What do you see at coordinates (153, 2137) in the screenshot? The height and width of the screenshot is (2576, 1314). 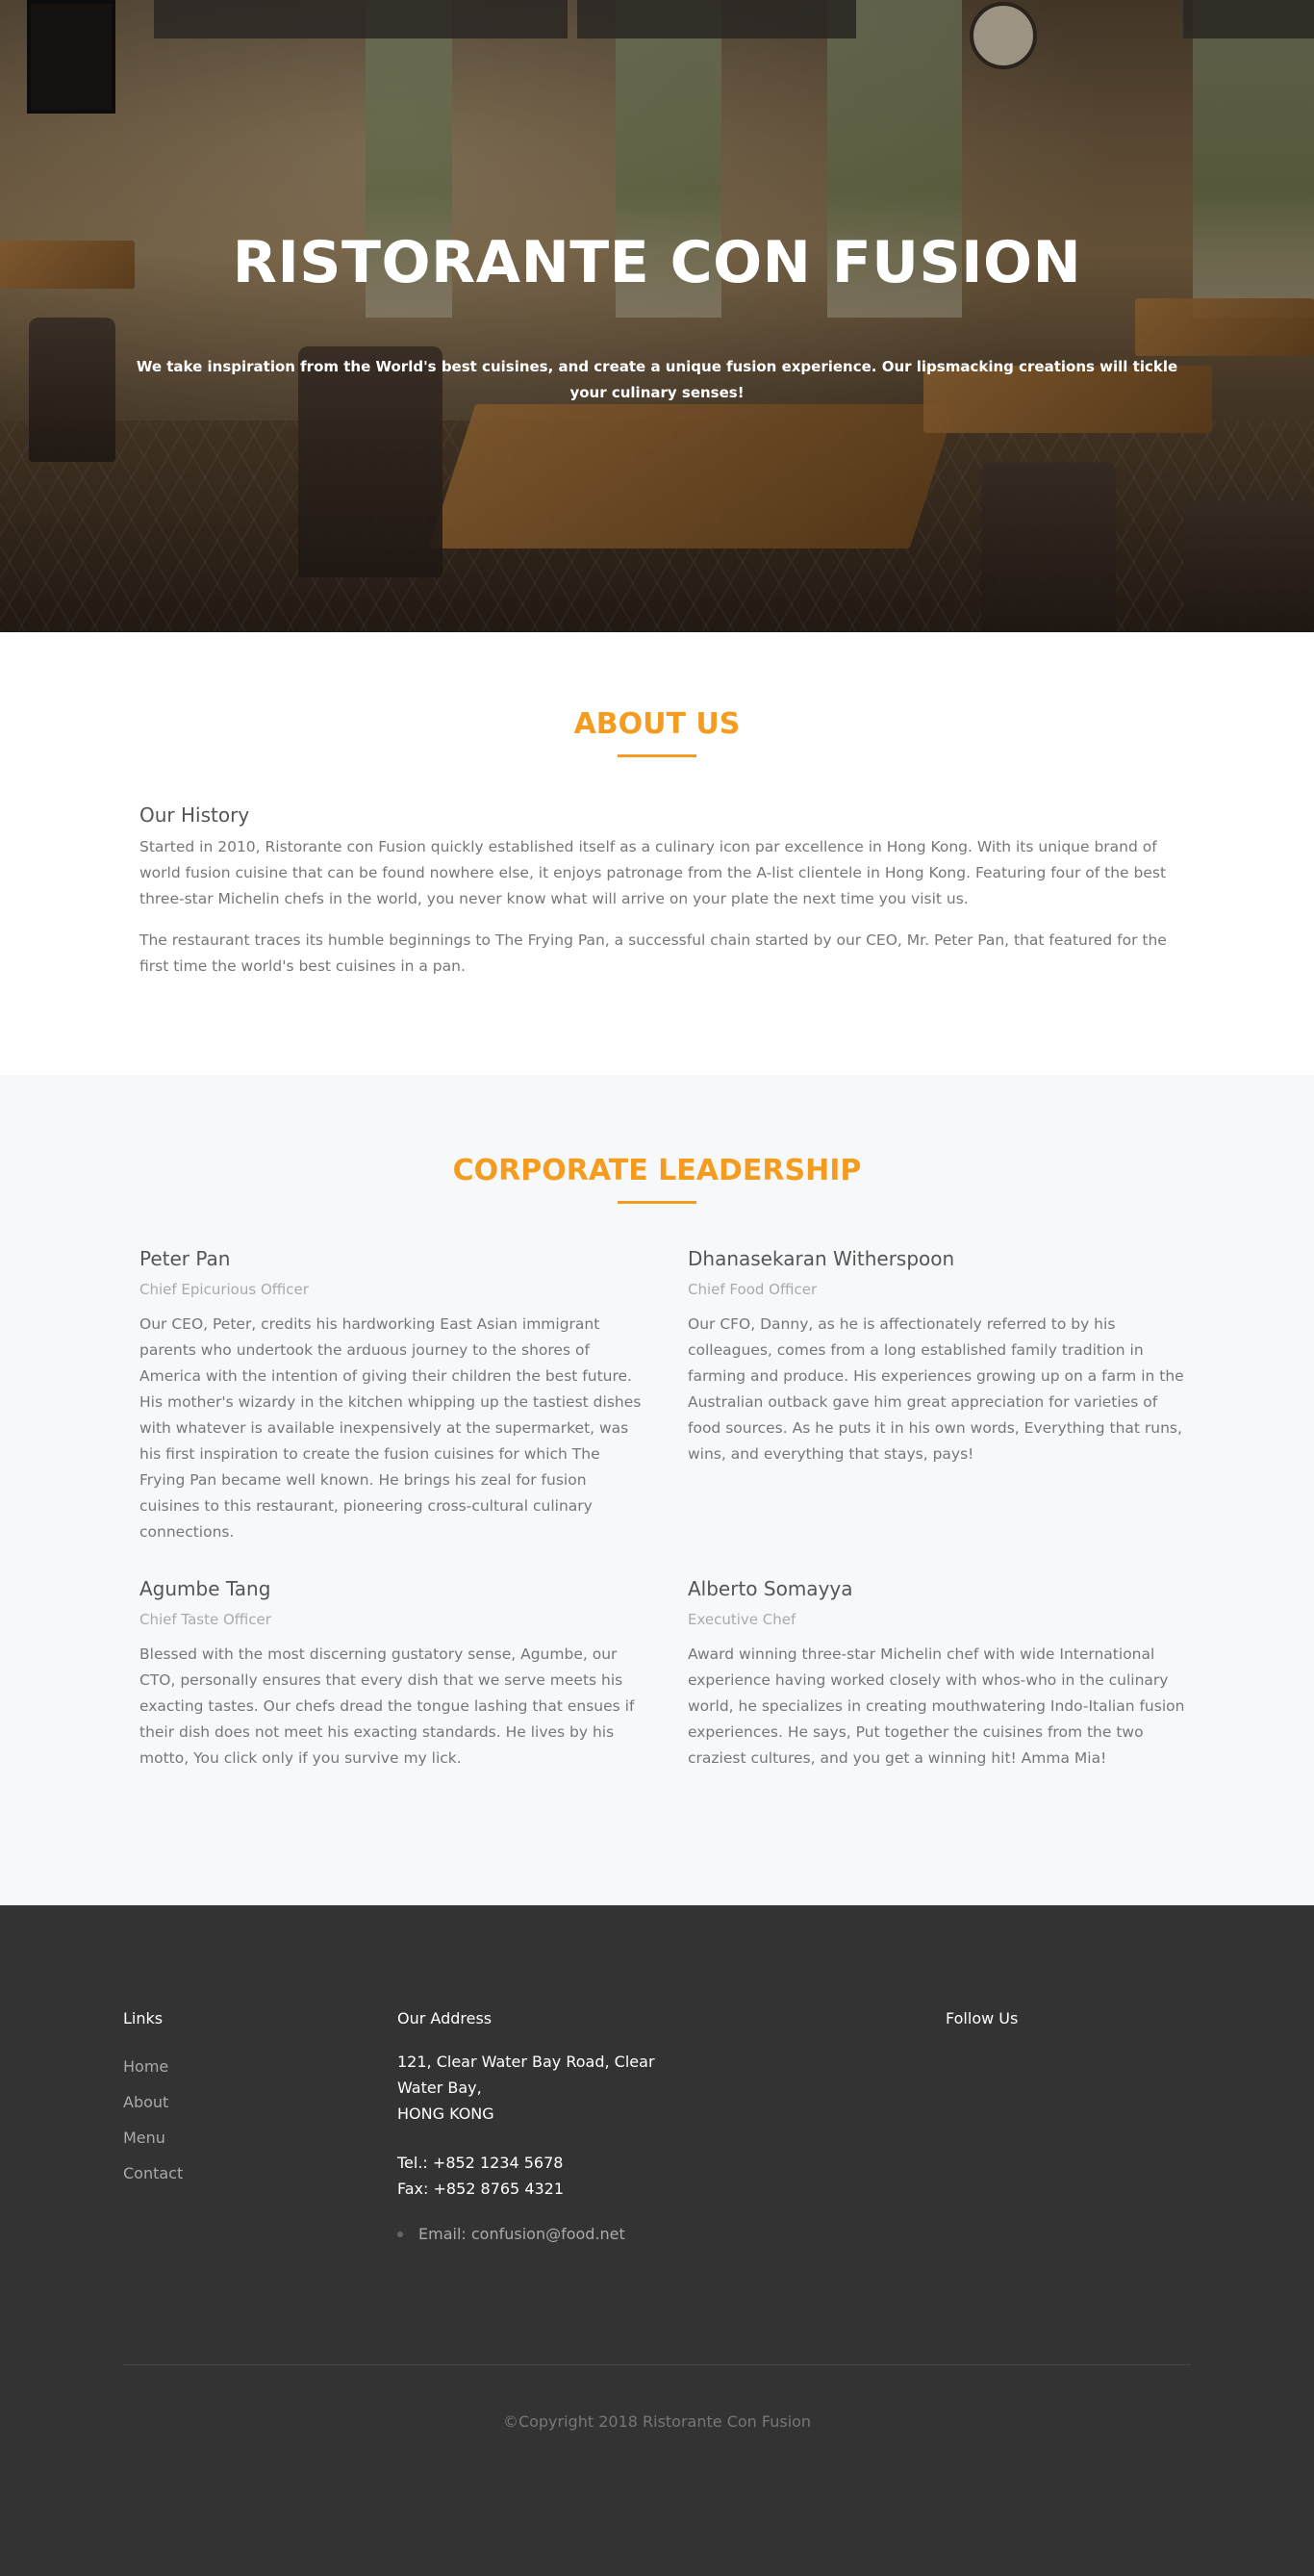 I see `footer-link-menu: Menu` at bounding box center [153, 2137].